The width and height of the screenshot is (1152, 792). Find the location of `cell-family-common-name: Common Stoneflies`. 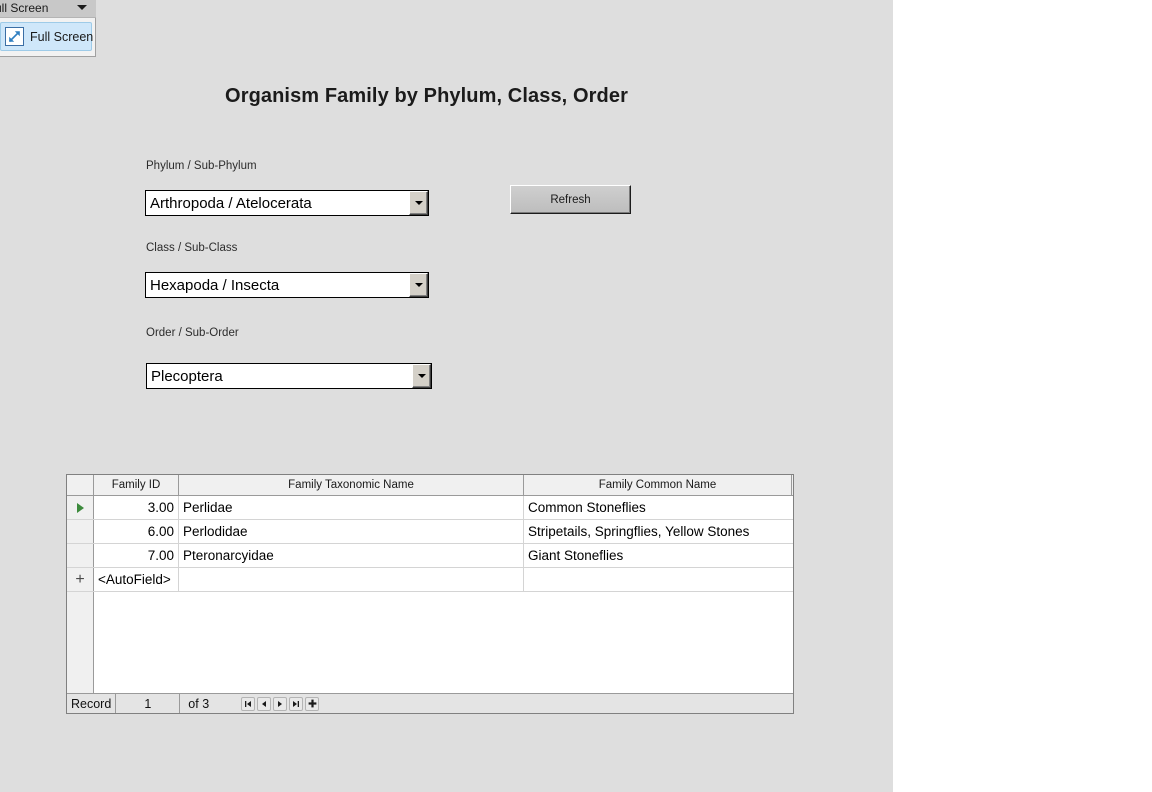

cell-family-common-name: Common Stoneflies is located at coordinates (658, 507).